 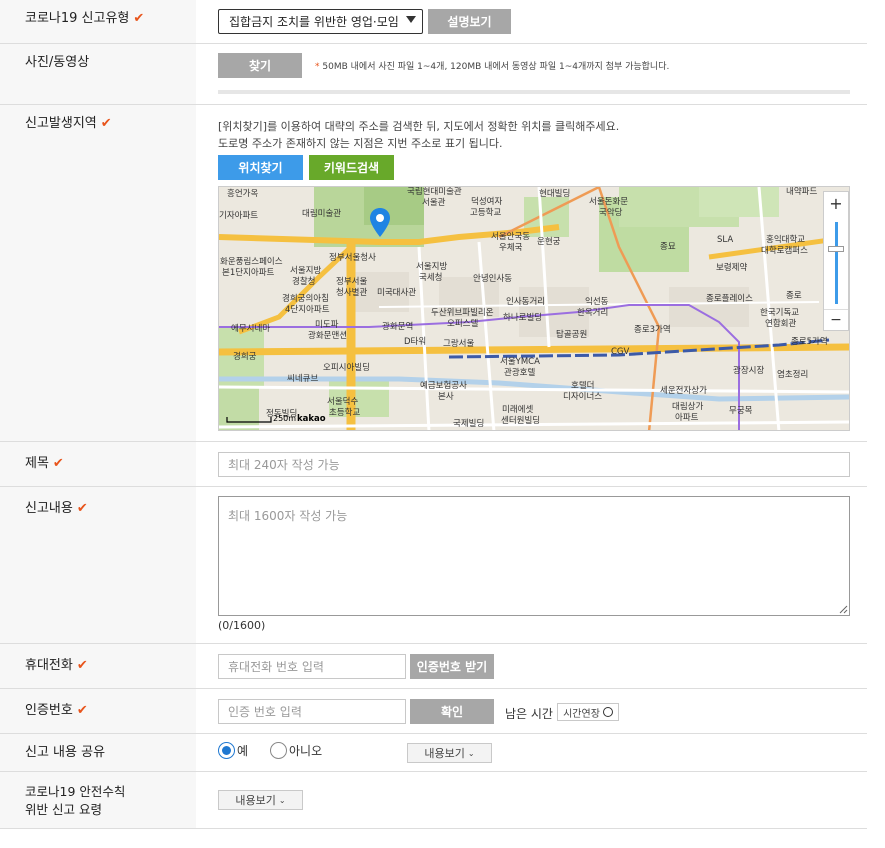 I want to click on find-file-button: 찾기, so click(x=260, y=65).